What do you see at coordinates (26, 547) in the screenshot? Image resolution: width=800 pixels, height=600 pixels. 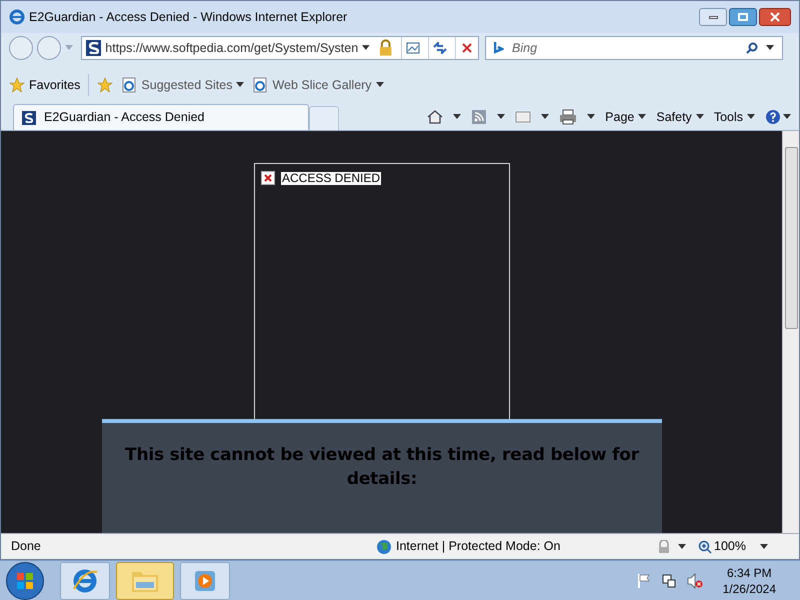 I see `status-text: Done` at bounding box center [26, 547].